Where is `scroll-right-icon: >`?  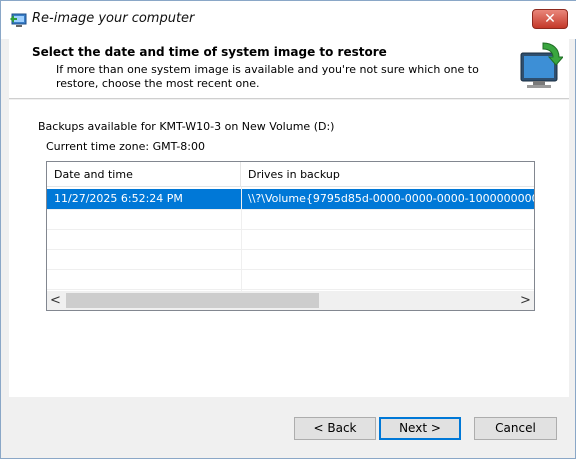
scroll-right-icon: > is located at coordinates (525, 300).